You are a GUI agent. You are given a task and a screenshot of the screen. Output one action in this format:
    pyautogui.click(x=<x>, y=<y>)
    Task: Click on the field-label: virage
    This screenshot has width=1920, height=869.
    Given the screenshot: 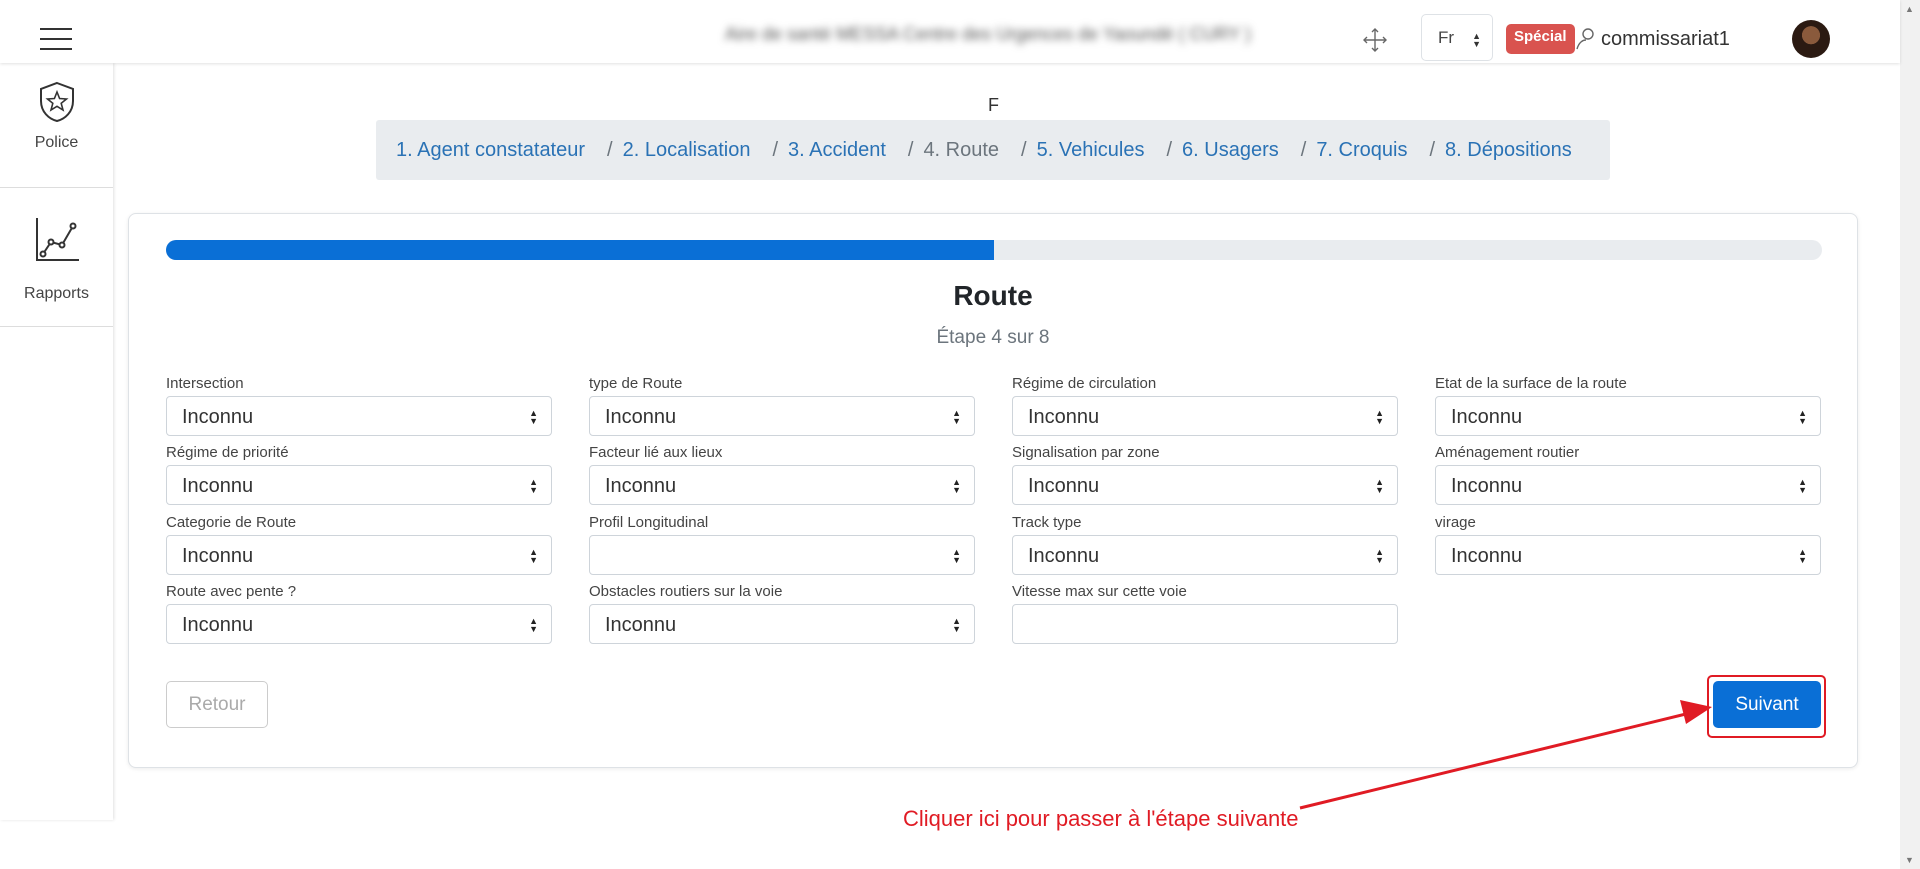 What is the action you would take?
    pyautogui.click(x=1455, y=522)
    